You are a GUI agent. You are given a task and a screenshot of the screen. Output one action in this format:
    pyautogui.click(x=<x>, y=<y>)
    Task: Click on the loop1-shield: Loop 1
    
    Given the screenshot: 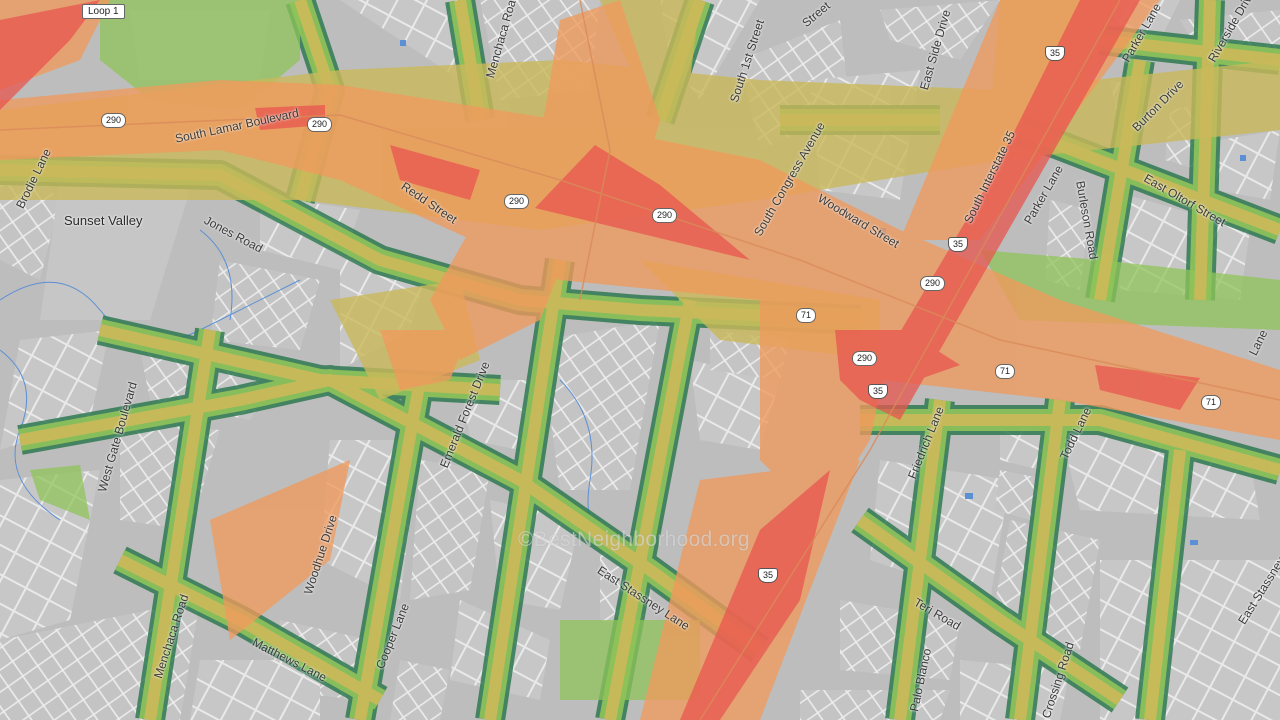 What is the action you would take?
    pyautogui.click(x=103, y=11)
    